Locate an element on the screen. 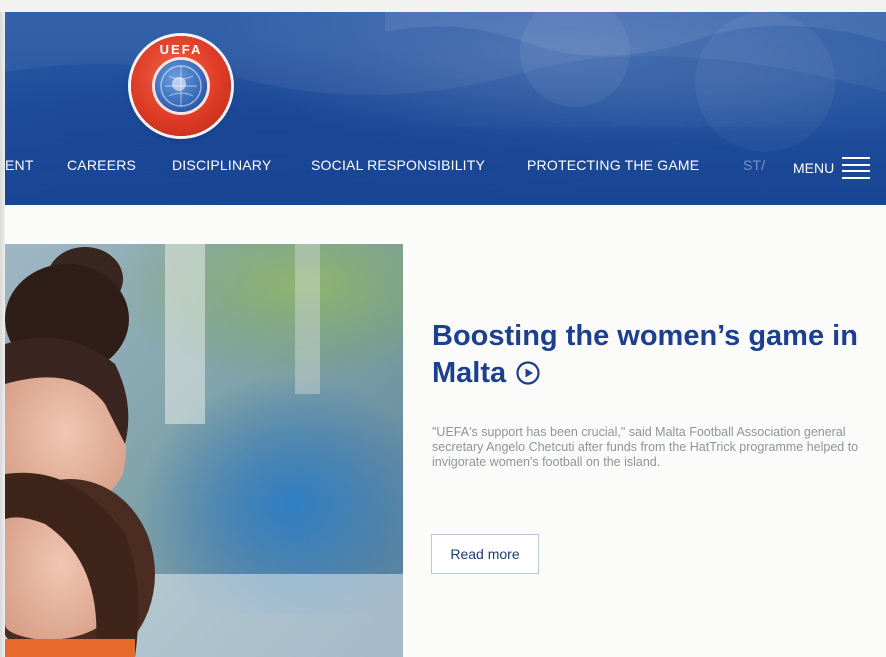 This screenshot has height=657, width=886. play-circle-icon is located at coordinates (528, 371).